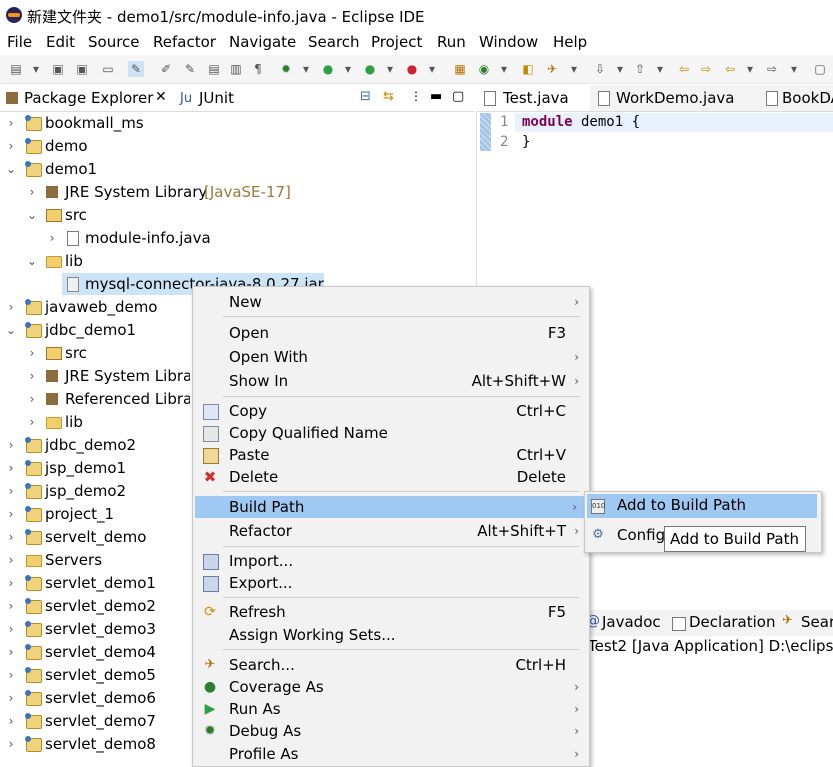 This screenshot has height=767, width=833. Describe the element at coordinates (460, 69) in the screenshot. I see `new-java-project-icon: ▦` at that location.